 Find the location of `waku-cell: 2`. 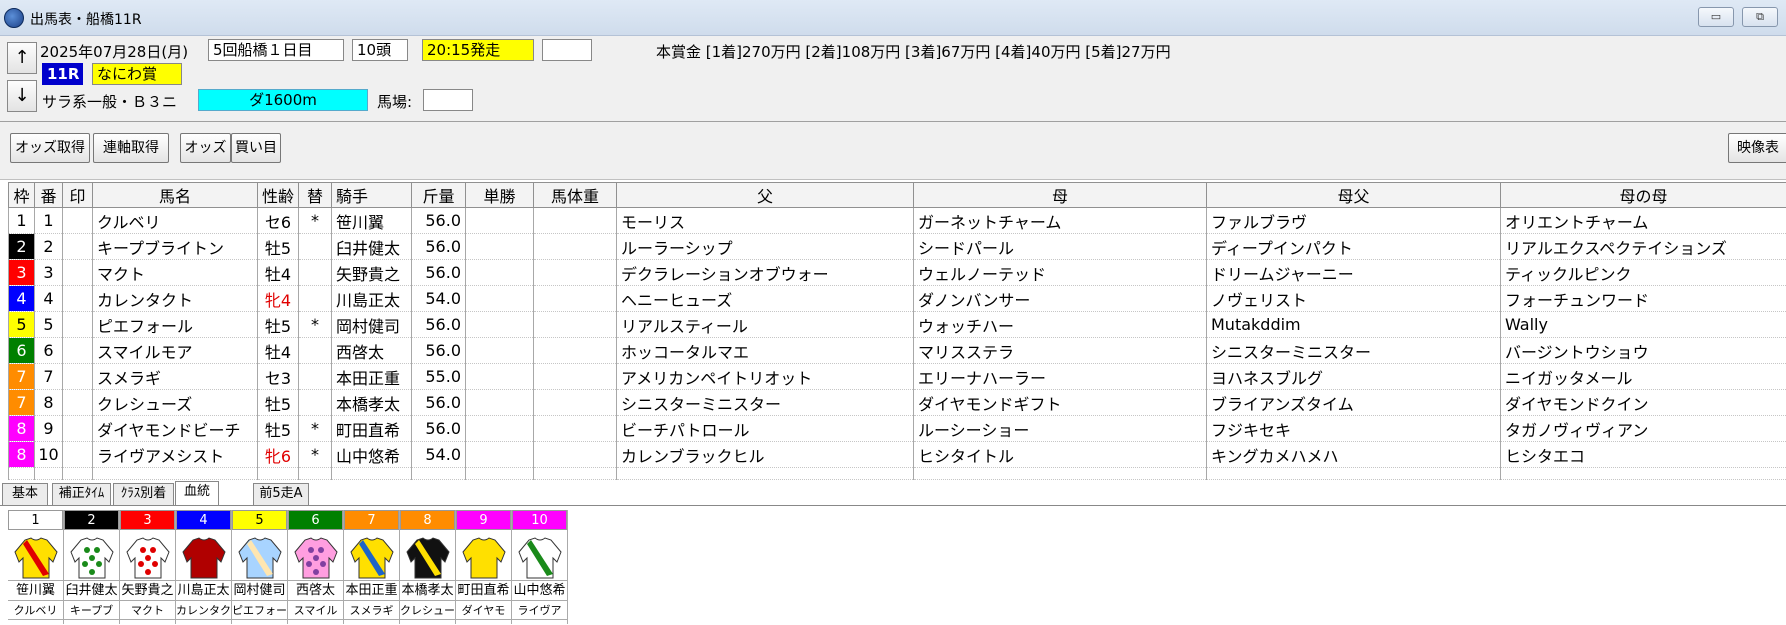

waku-cell: 2 is located at coordinates (21, 246).